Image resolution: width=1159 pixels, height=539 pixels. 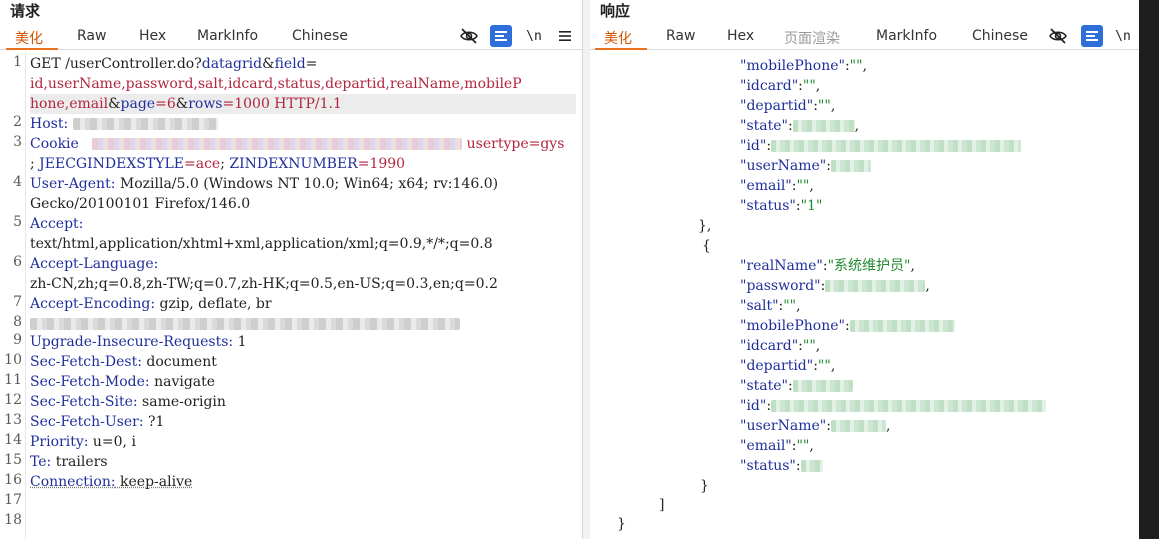 I want to click on line-number: 6, so click(x=17, y=262).